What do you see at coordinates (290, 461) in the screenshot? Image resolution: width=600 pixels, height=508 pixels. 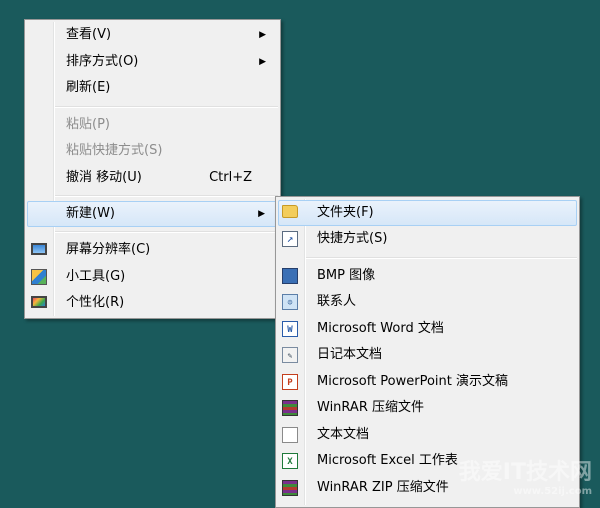 I see `excel-icon: X` at bounding box center [290, 461].